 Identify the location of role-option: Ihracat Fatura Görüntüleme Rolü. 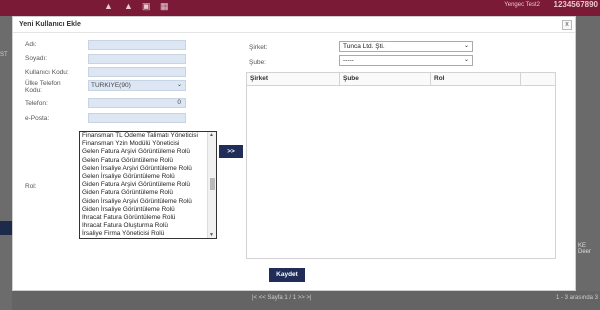
(144, 218).